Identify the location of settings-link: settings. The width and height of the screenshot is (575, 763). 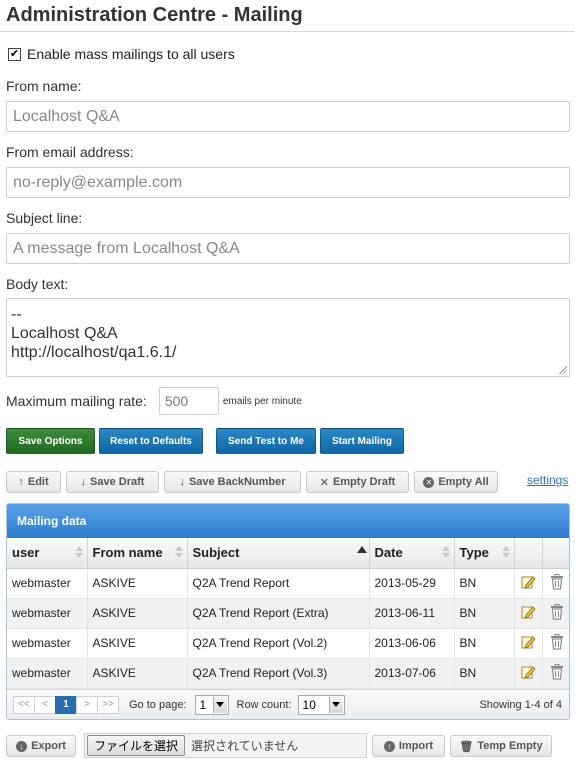
(547, 480).